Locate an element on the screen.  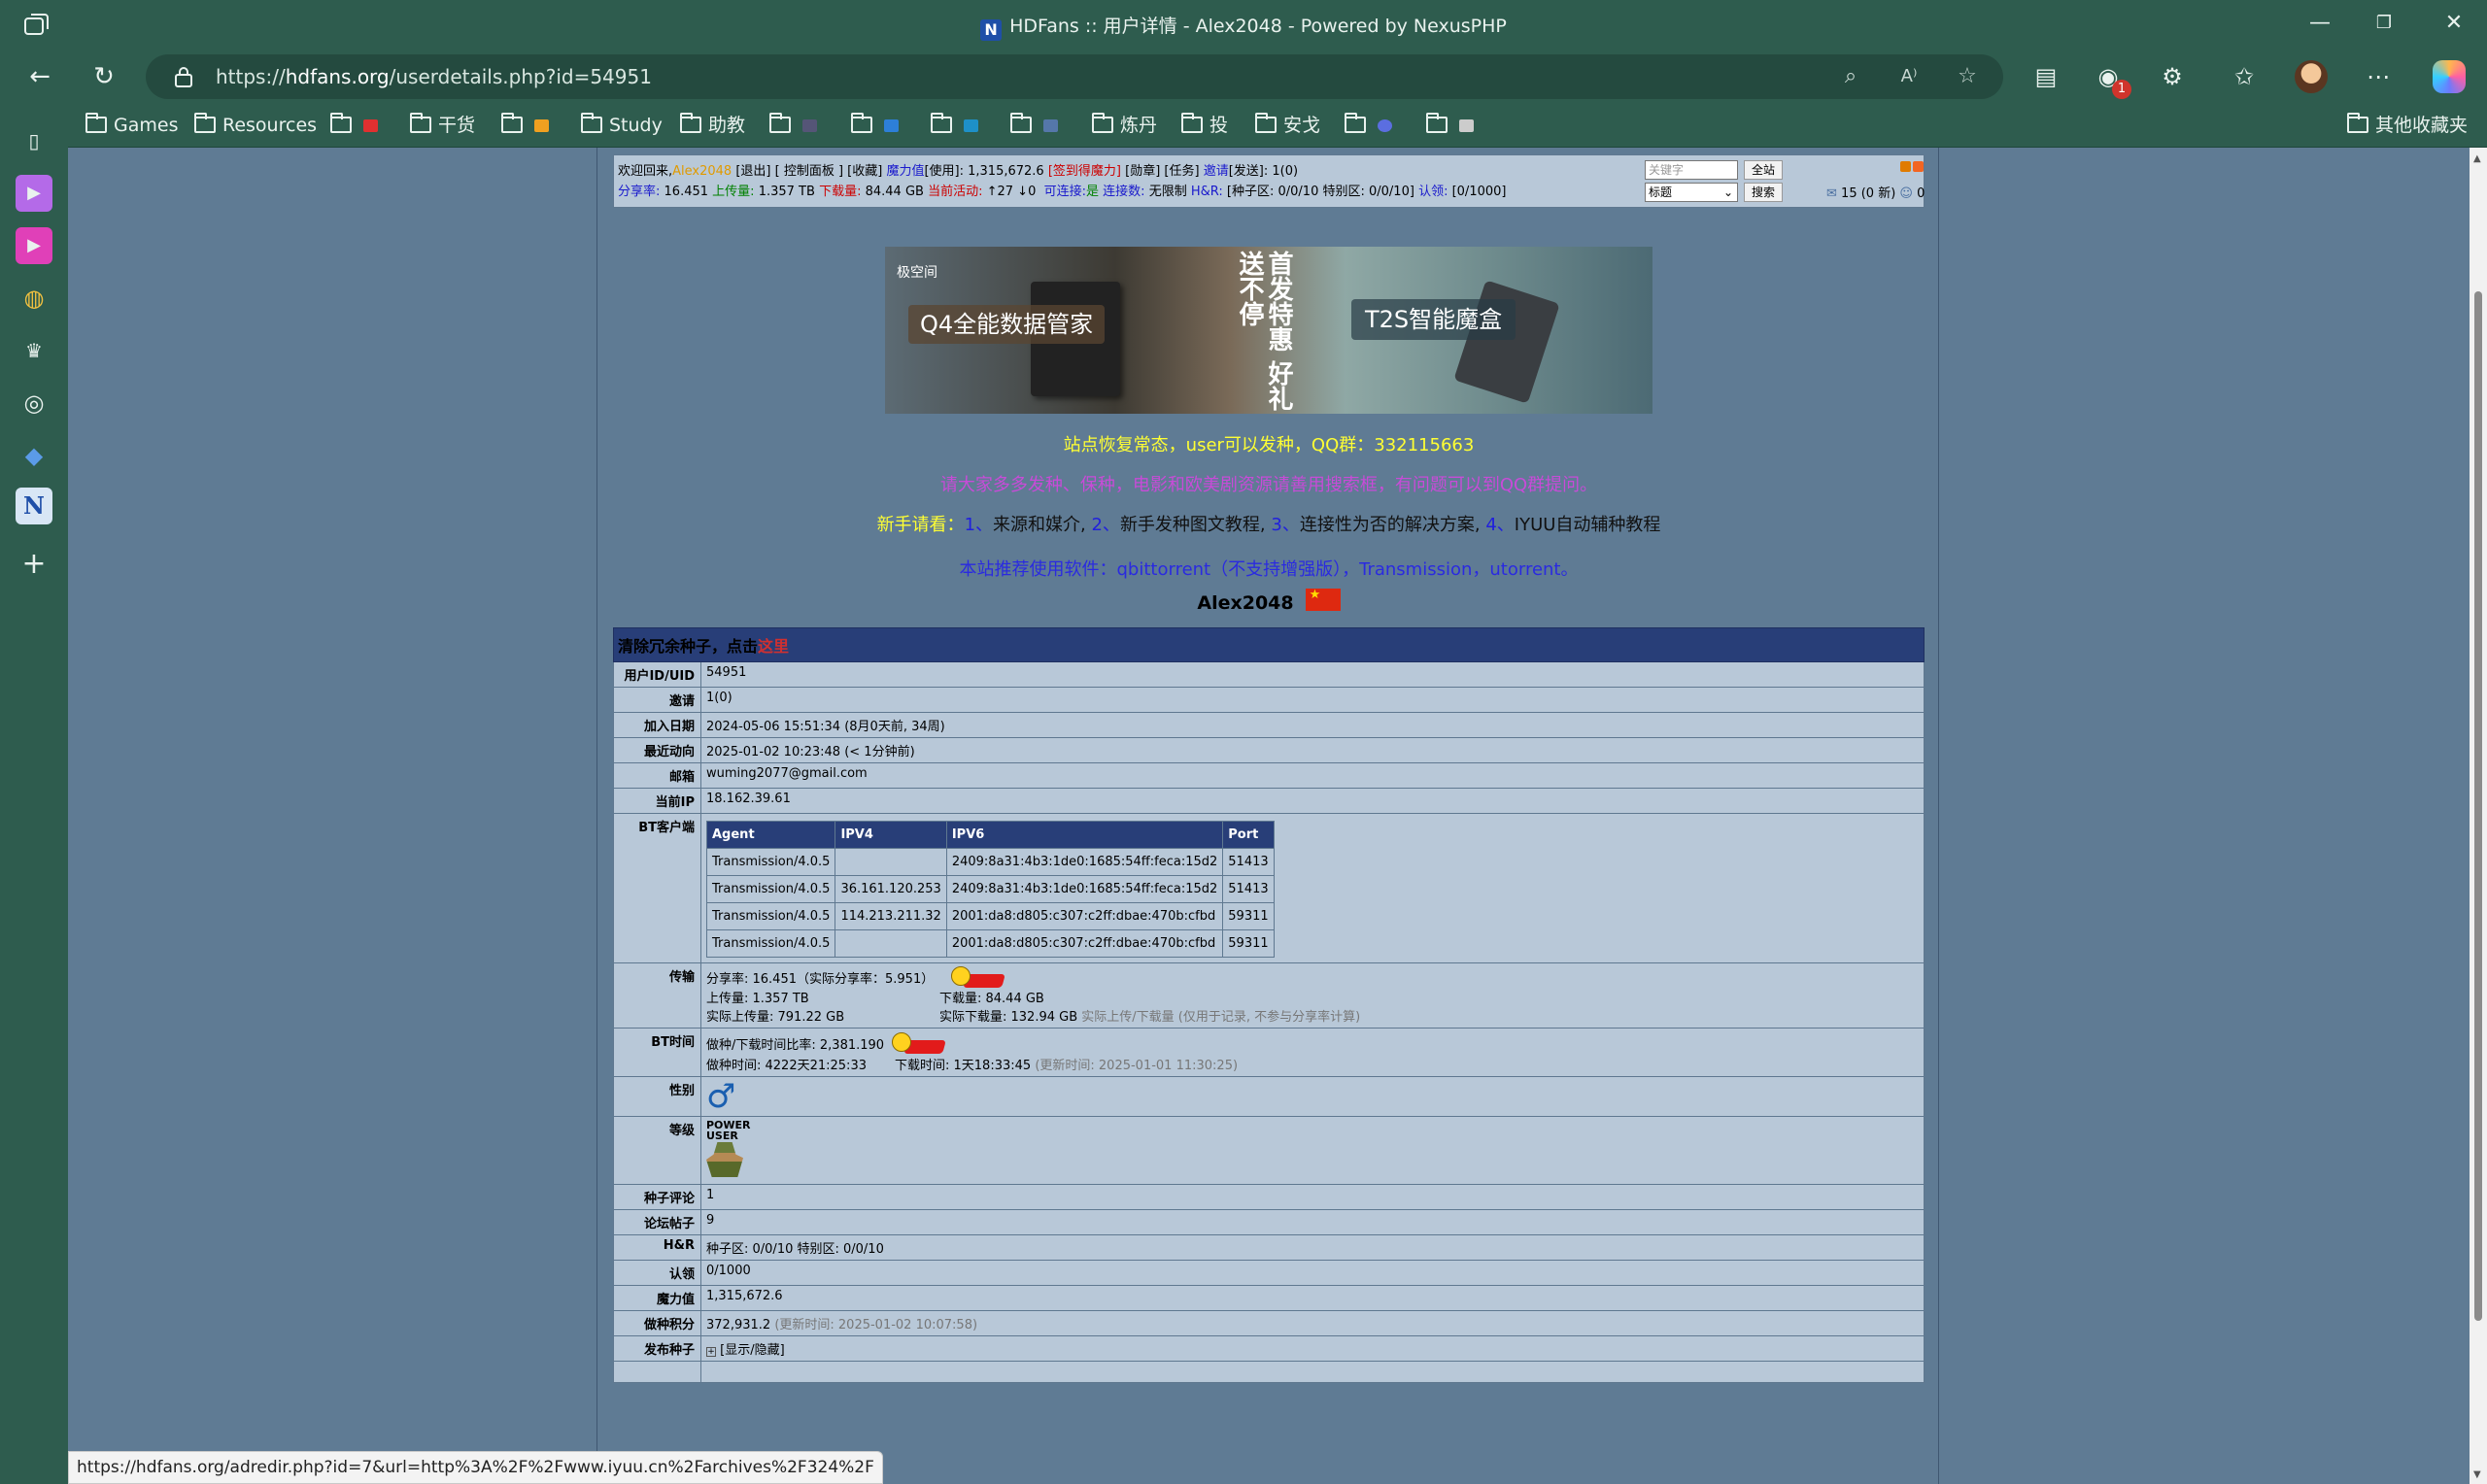
zoom-icon: ⌕ is located at coordinates (1850, 76).